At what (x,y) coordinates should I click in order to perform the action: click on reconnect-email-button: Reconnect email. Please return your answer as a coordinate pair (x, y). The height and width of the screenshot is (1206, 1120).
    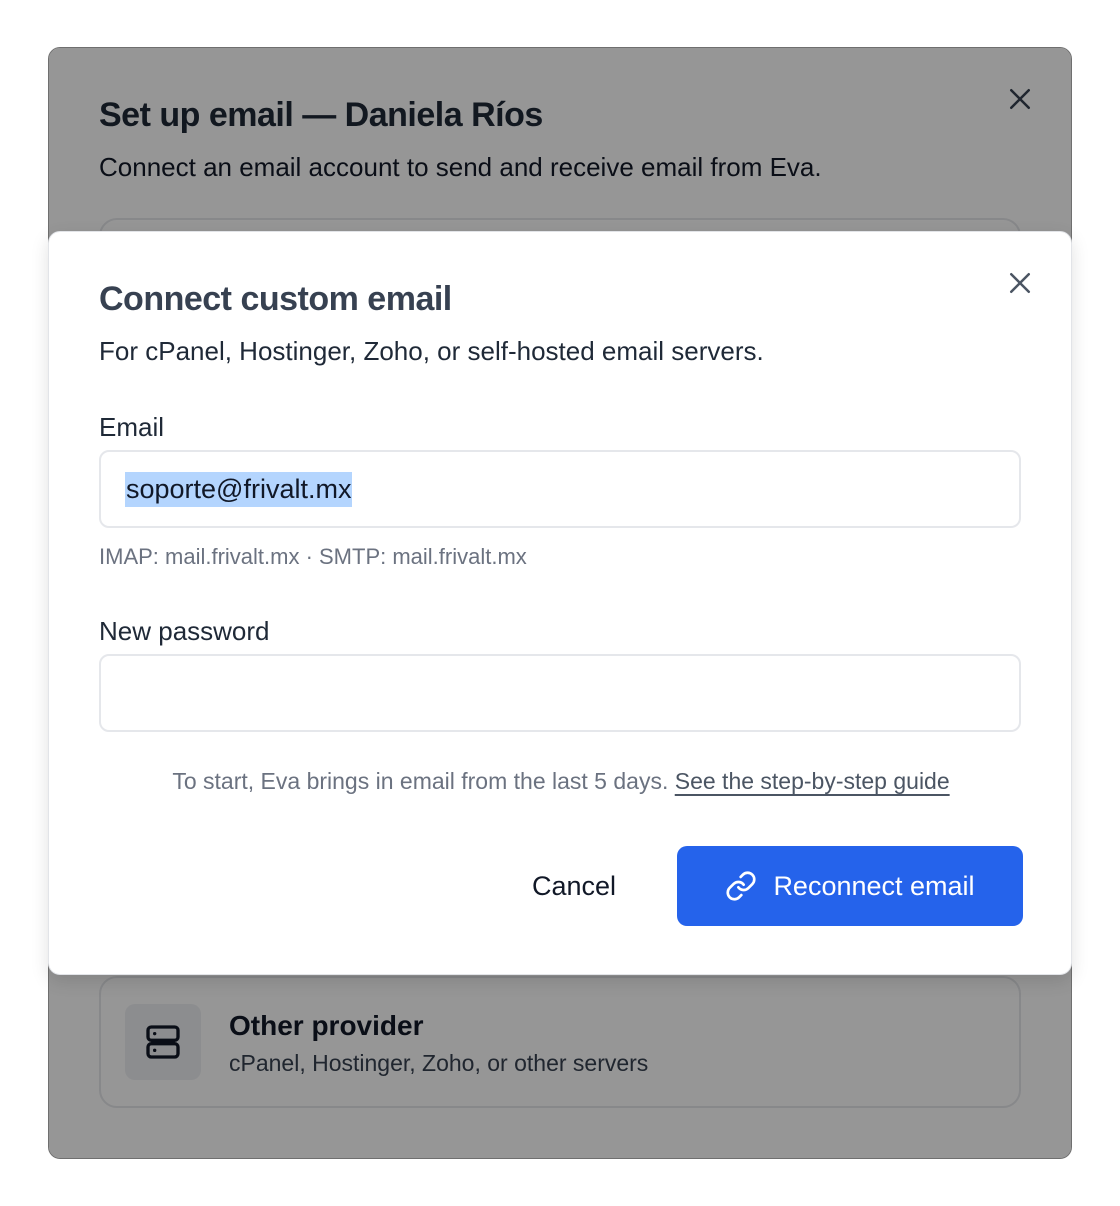
    Looking at the image, I should click on (850, 886).